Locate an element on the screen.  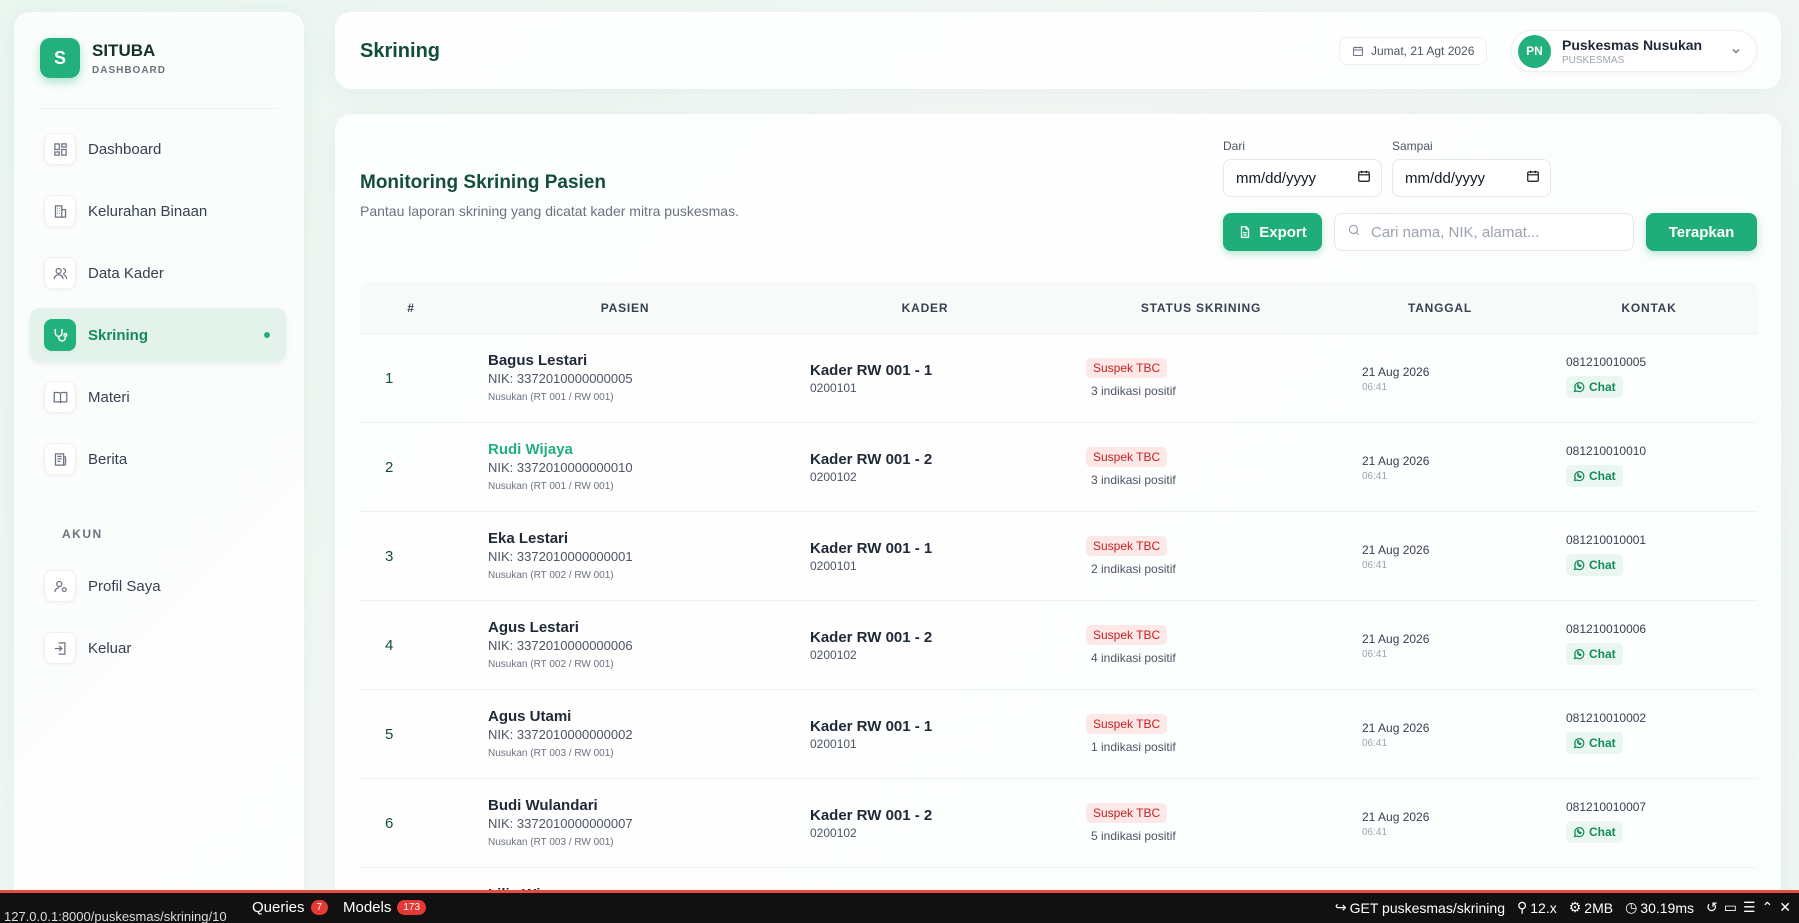
debug-url: 127.0.0.1:8000/puskesmas/skrining/10 is located at coordinates (115, 916).